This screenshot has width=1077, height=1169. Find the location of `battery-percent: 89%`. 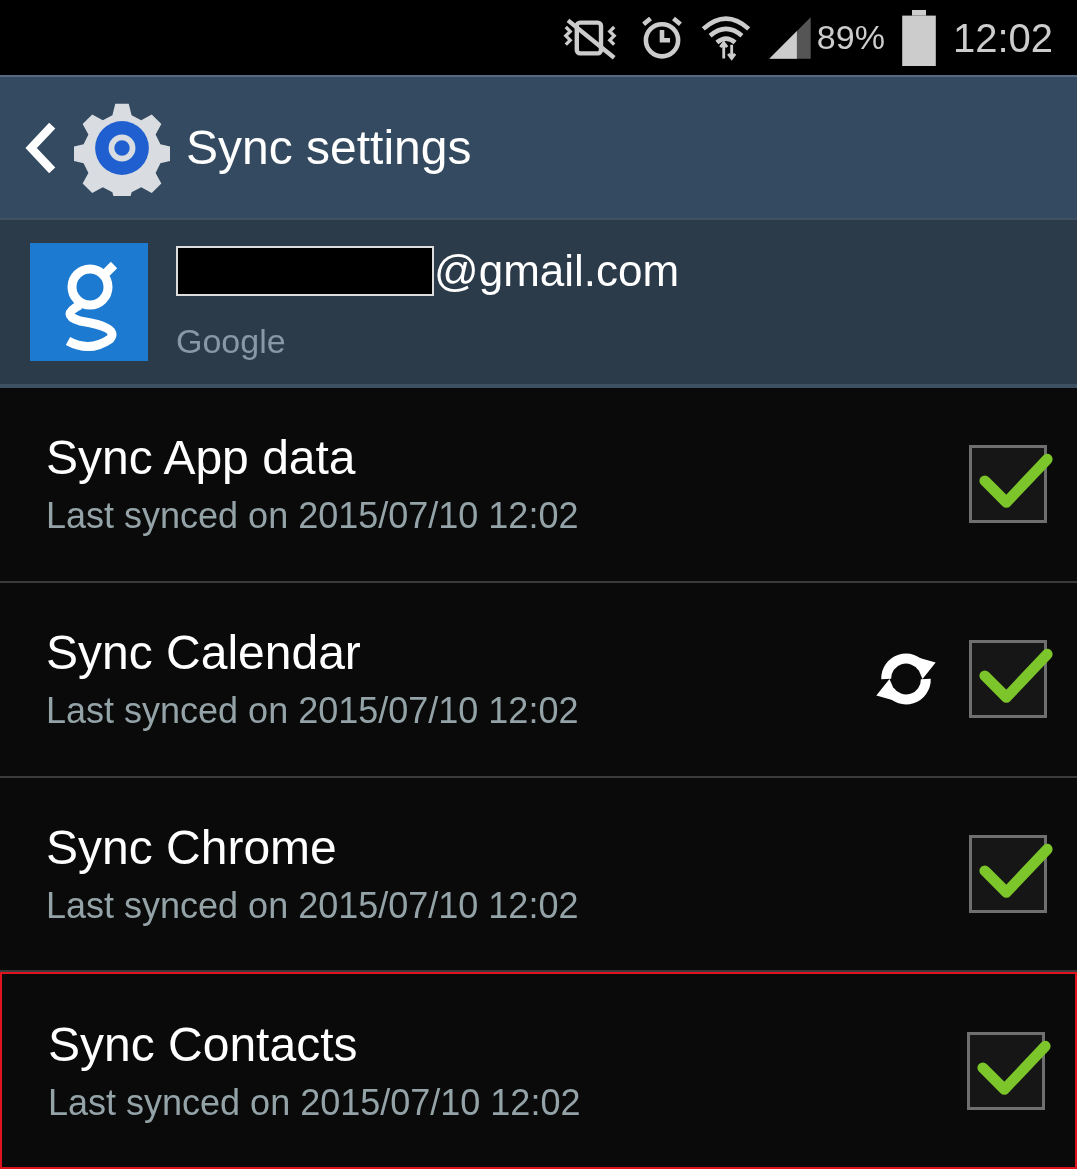

battery-percent: 89% is located at coordinates (850, 37).